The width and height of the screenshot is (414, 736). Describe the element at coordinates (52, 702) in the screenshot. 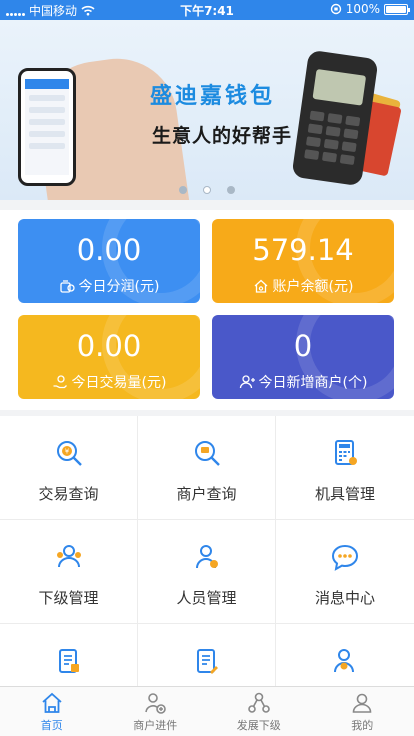

I see `home-icon` at that location.